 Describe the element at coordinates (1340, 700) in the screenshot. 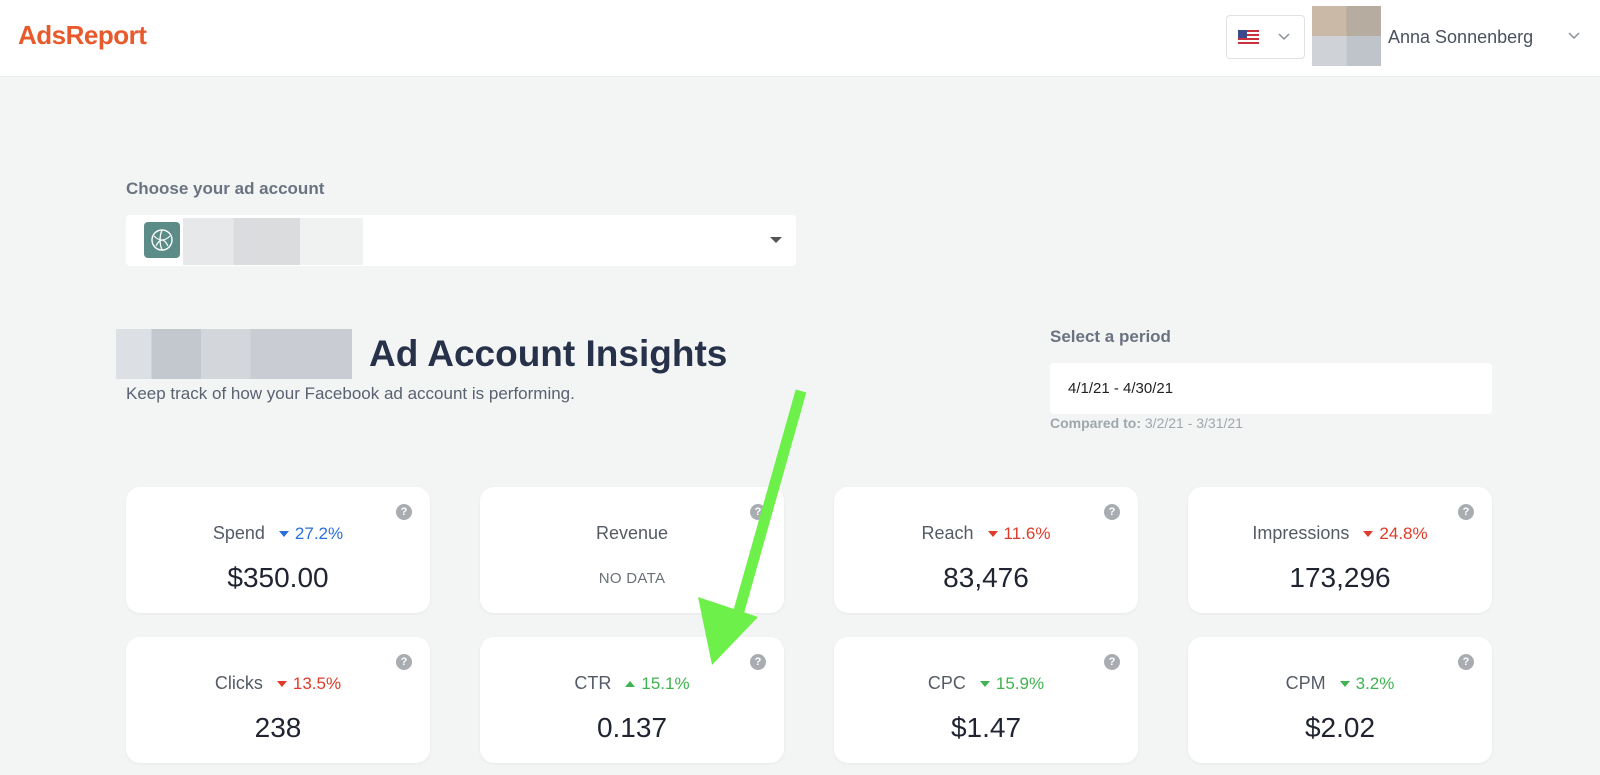

I see `metric-card-cpm: ? CPM 3.2% $2.02` at that location.